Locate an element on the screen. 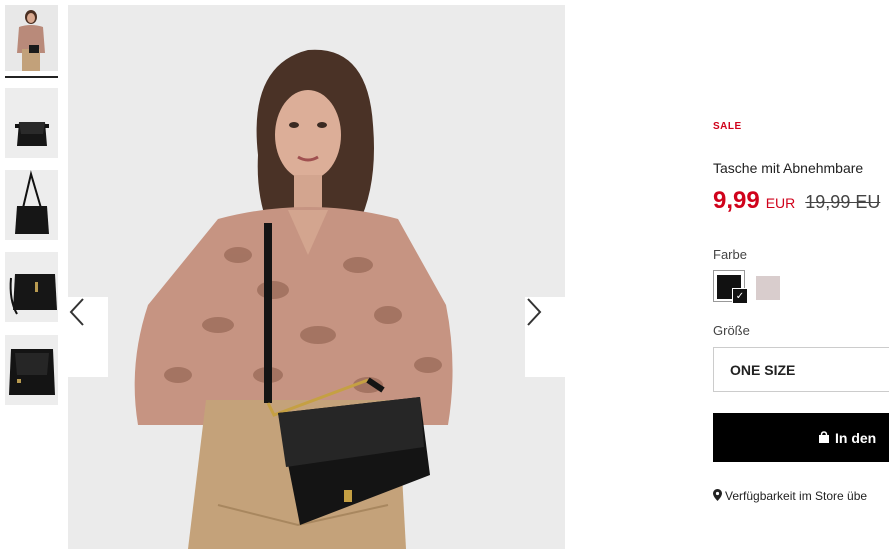 This screenshot has height=549, width=889. store-availability-link: Verfügbarkeit im Store übe is located at coordinates (790, 496).